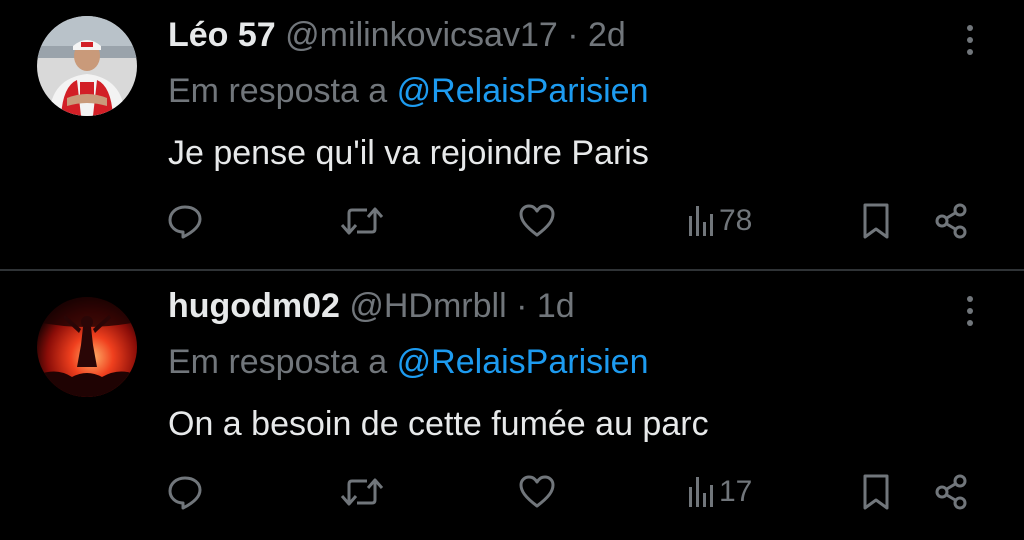  I want to click on flare-crowd-avatar-icon, so click(87, 347).